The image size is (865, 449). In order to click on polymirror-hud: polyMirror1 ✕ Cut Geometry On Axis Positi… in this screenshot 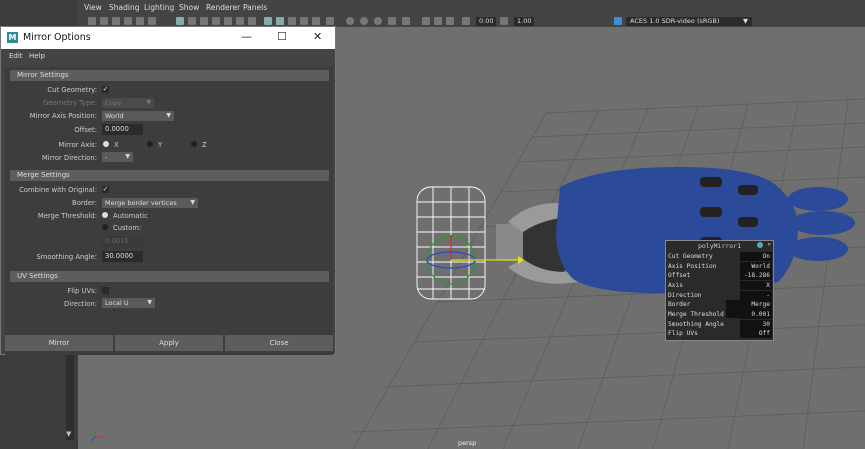, I will do `click(719, 290)`.